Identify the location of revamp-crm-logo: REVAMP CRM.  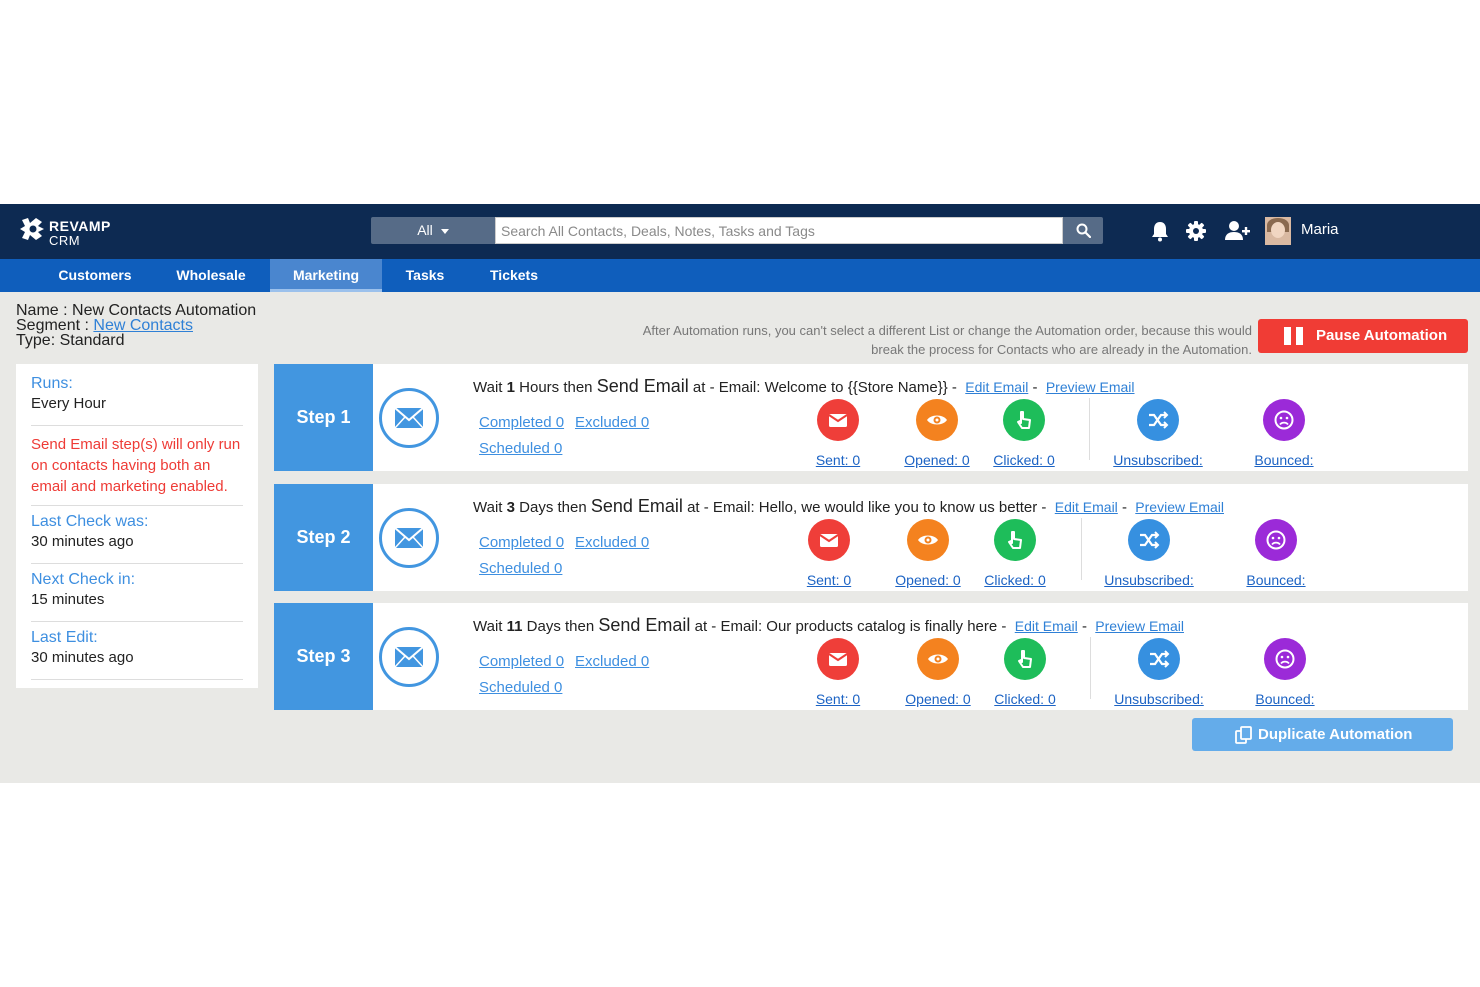
(73, 231).